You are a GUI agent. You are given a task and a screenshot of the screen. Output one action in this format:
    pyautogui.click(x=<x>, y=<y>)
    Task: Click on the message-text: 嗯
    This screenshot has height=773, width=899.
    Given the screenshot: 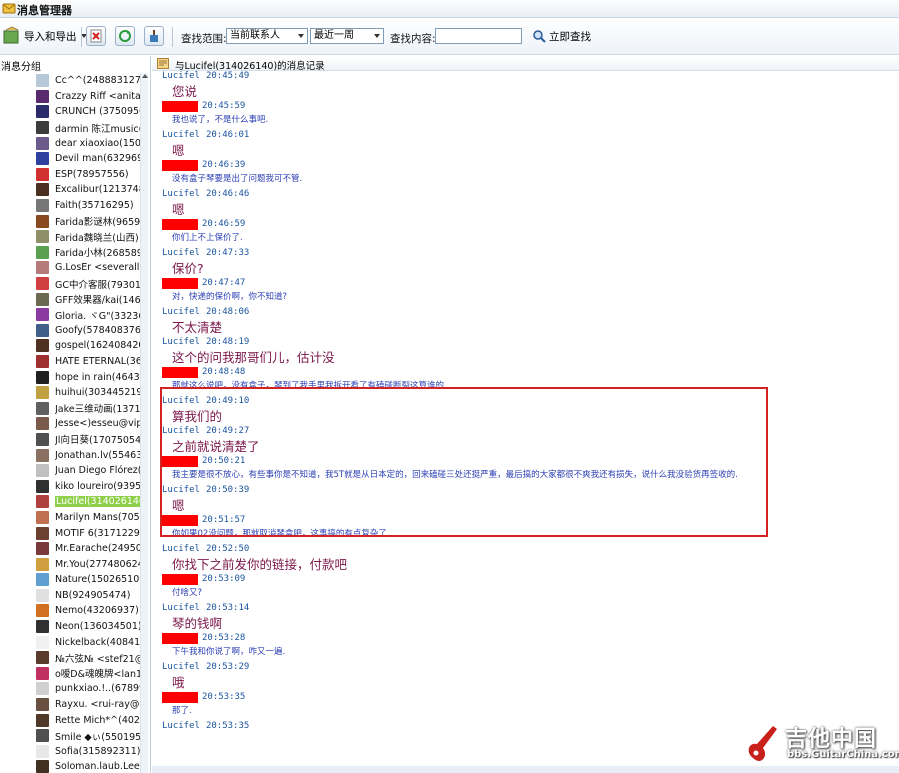 What is the action you would take?
    pyautogui.click(x=178, y=209)
    